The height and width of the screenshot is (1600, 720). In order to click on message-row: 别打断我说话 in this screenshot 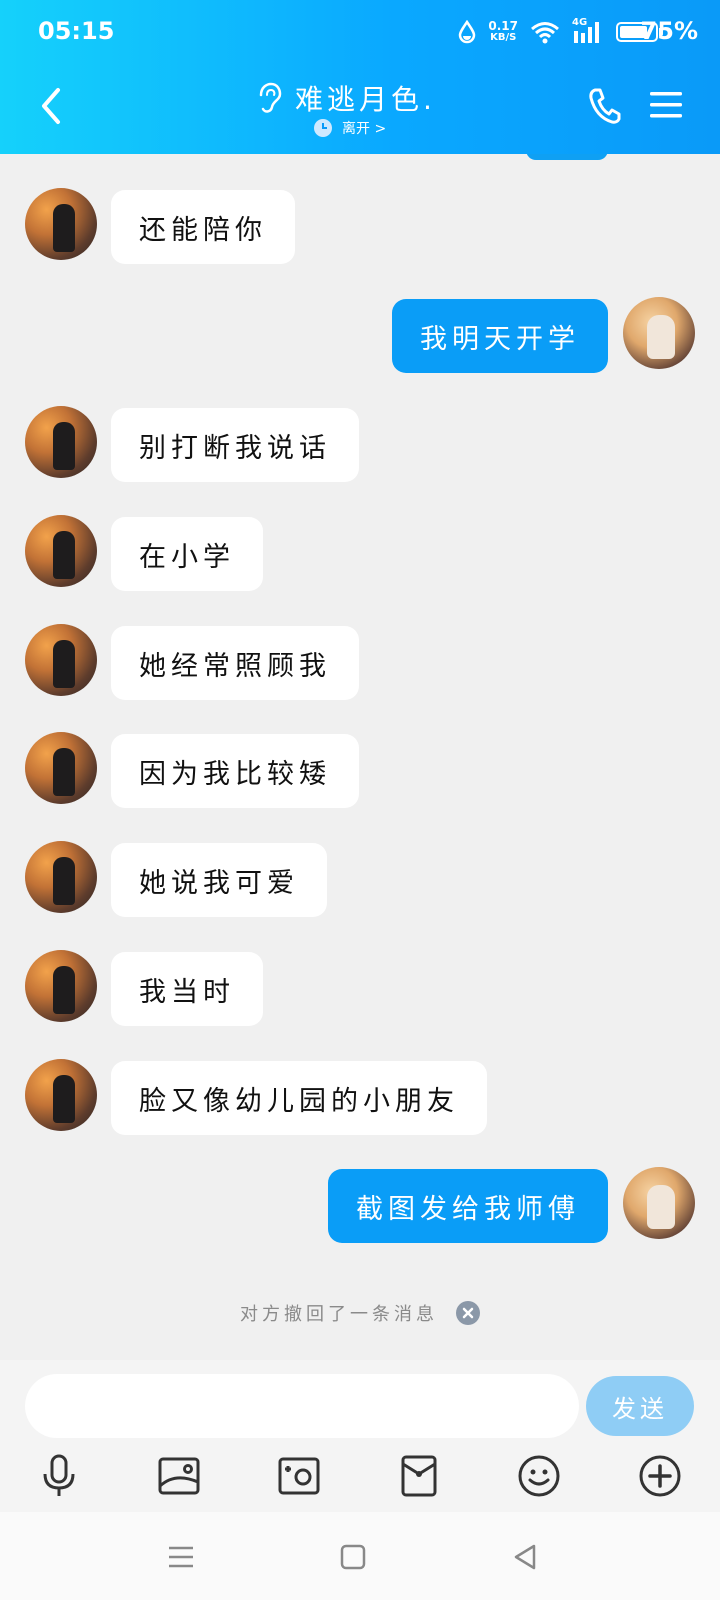, I will do `click(360, 444)`.